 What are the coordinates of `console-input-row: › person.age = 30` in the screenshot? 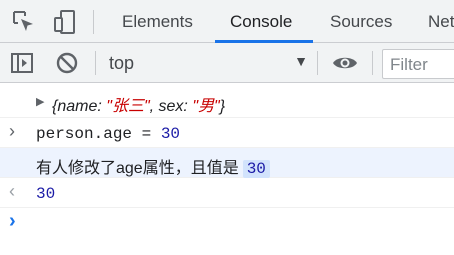 It's located at (227, 133).